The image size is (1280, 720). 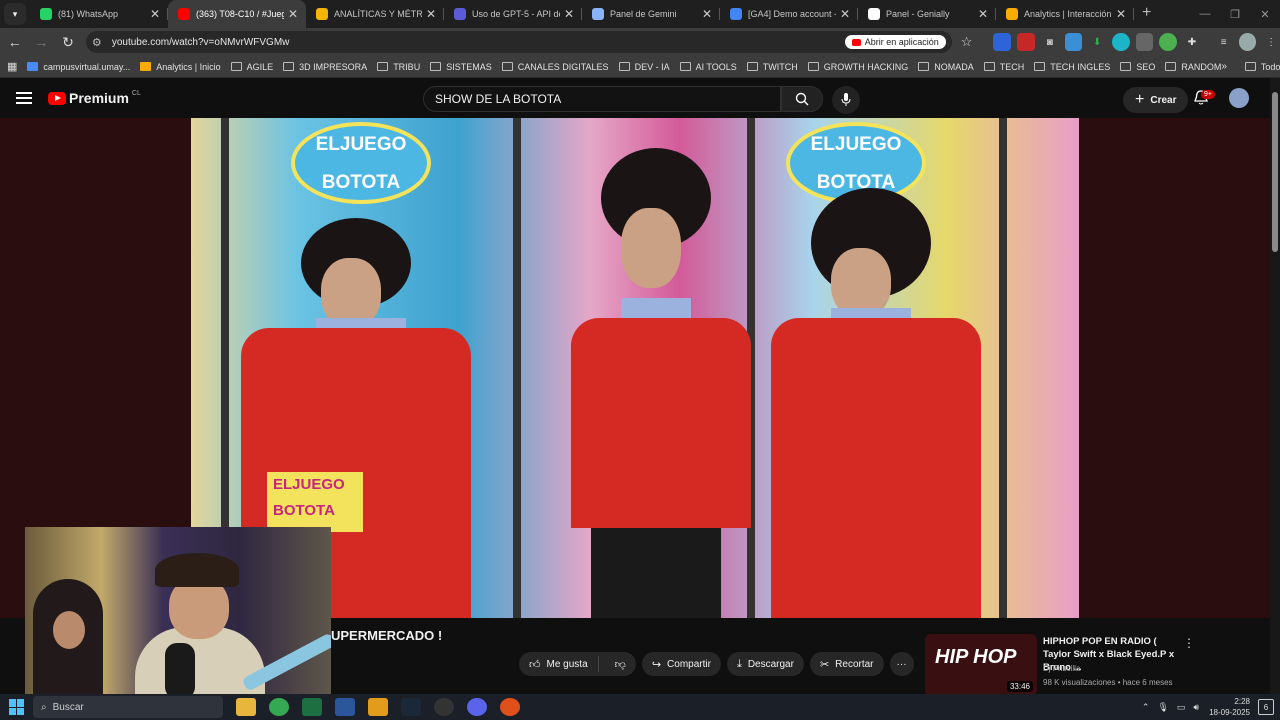 What do you see at coordinates (1146, 707) in the screenshot?
I see `chevron-up-icon: ⌃` at bounding box center [1146, 707].